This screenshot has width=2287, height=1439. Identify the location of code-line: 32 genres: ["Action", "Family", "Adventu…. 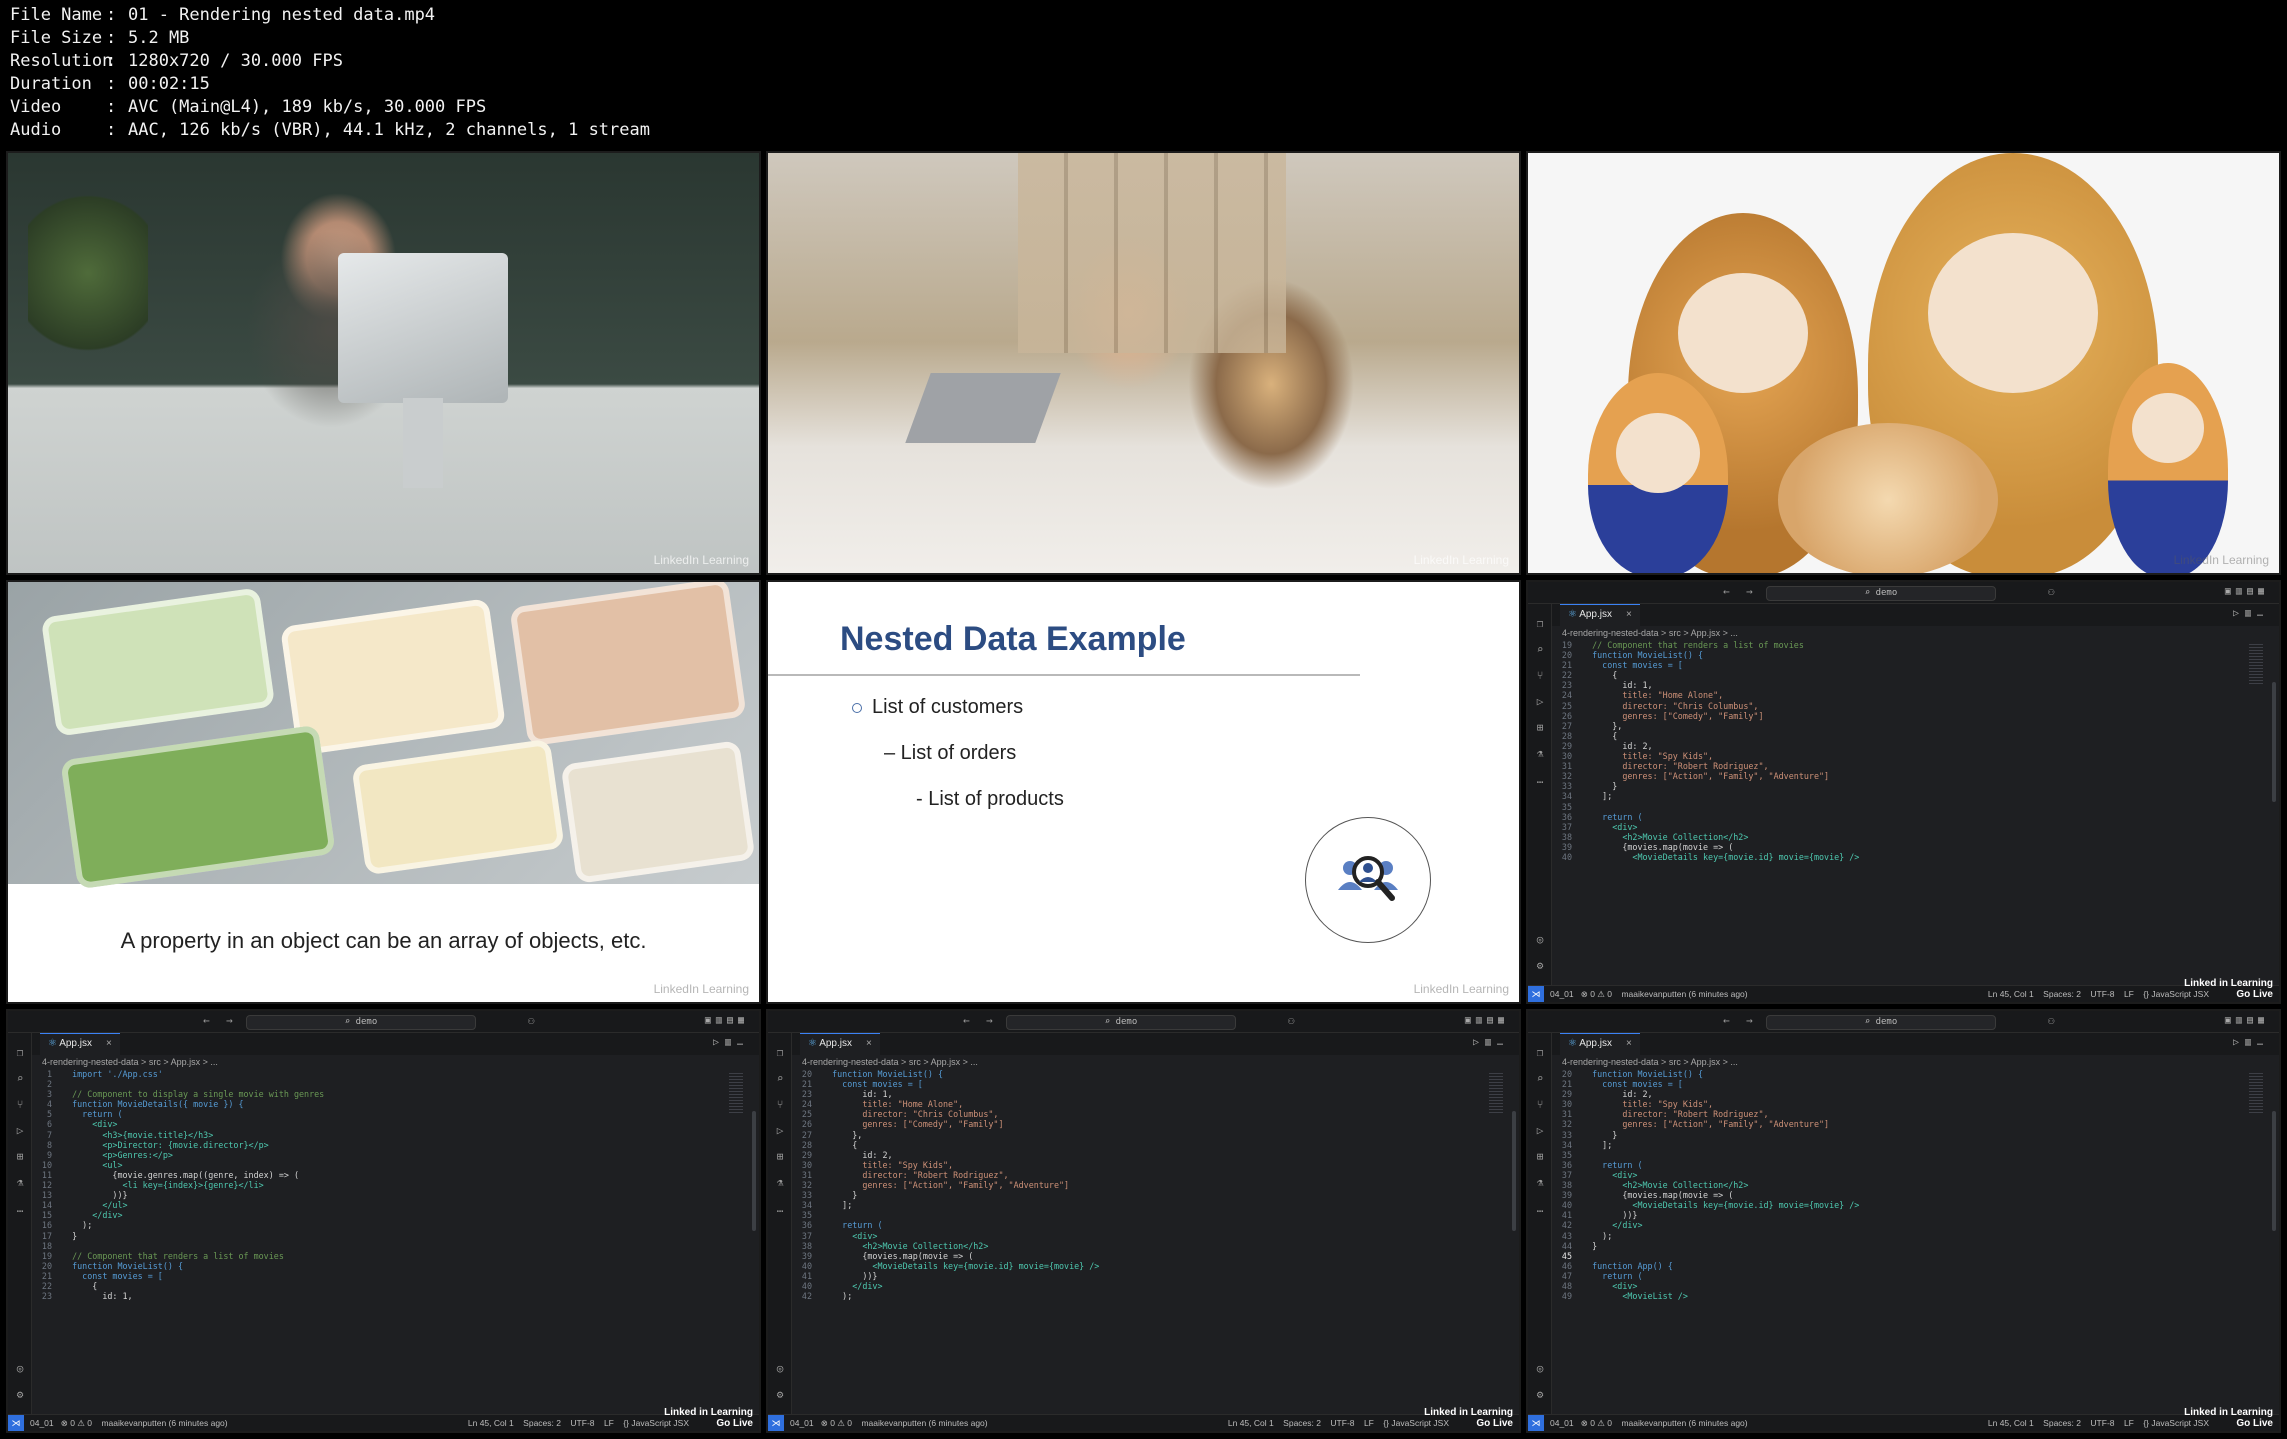
(1895, 1124).